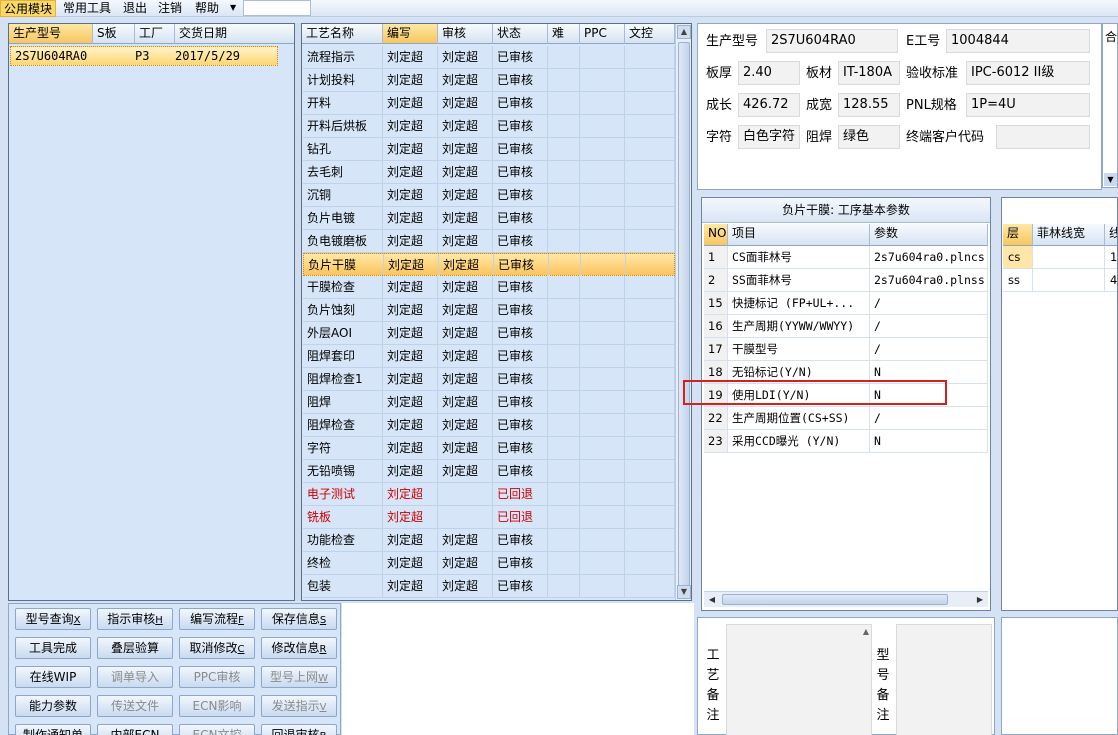  I want to click on table-row: 15 快捷标记 (FP+UL+... /, so click(846, 303).